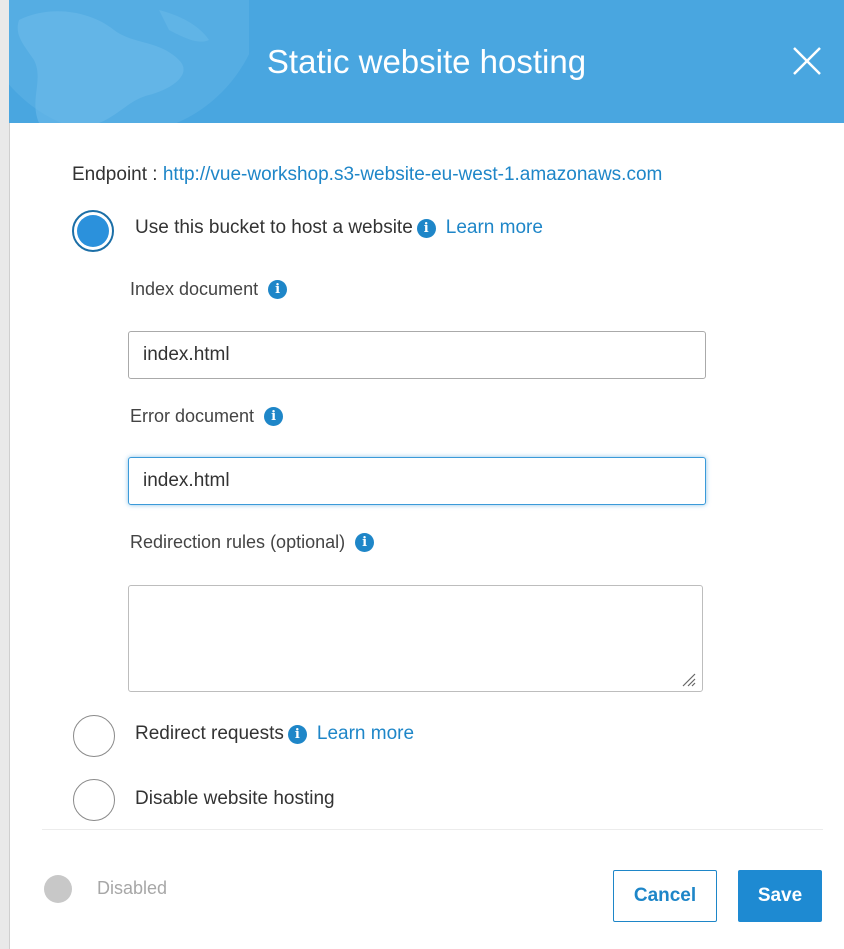 The width and height of the screenshot is (844, 949). What do you see at coordinates (94, 736) in the screenshot?
I see `radio-redirect-requests` at bounding box center [94, 736].